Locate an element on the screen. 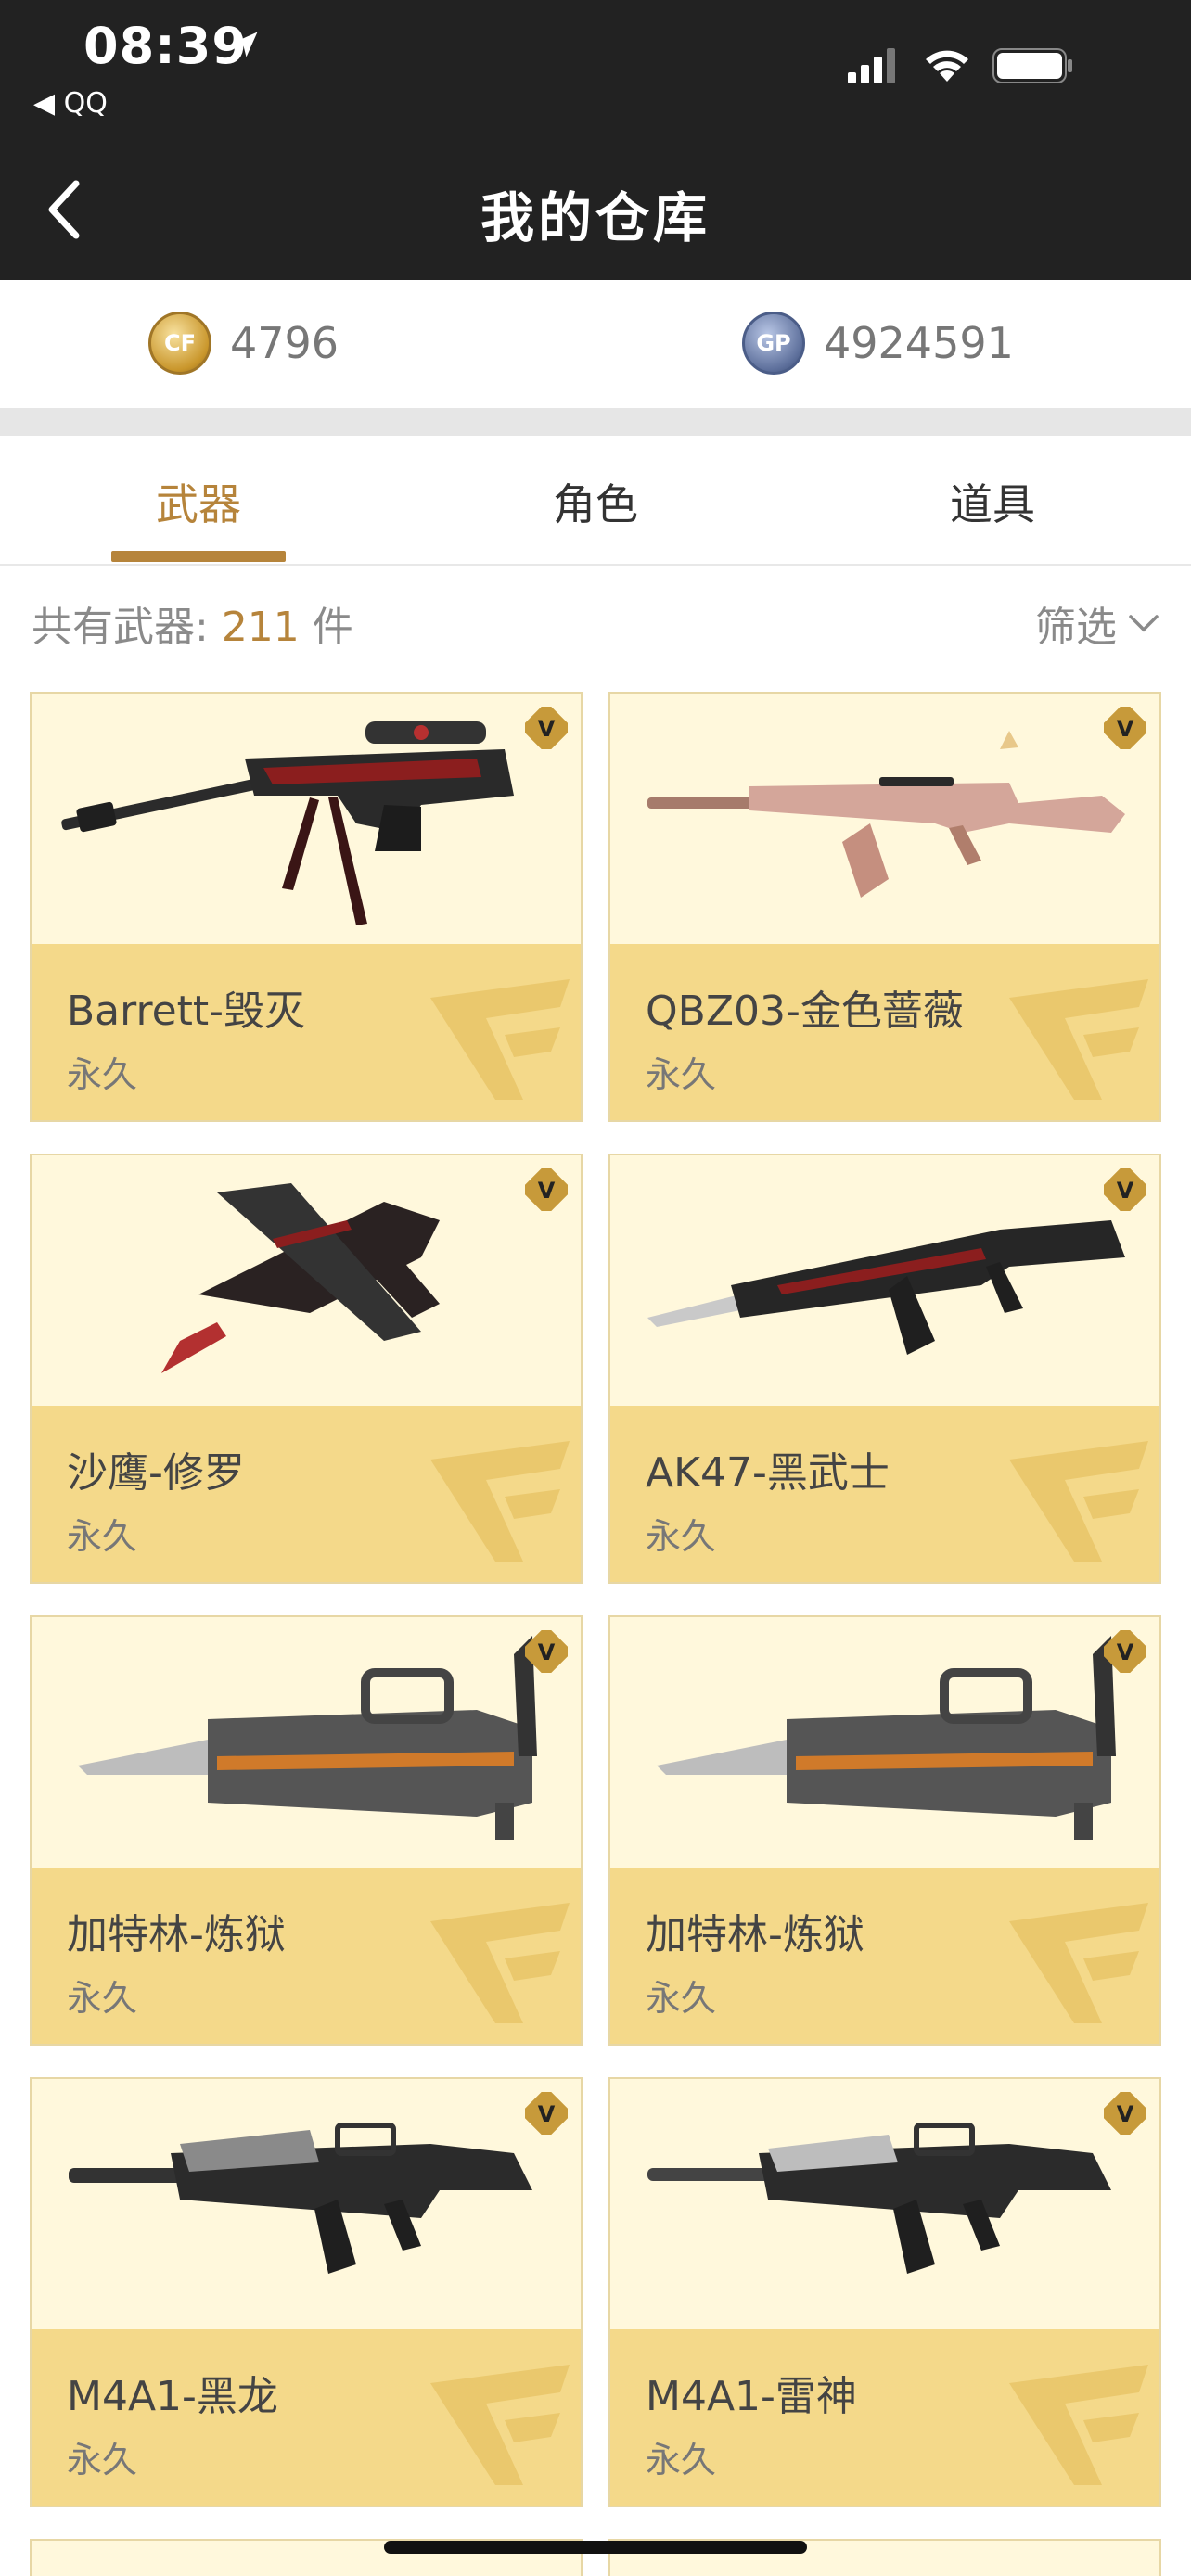  section-divider is located at coordinates (595, 422).